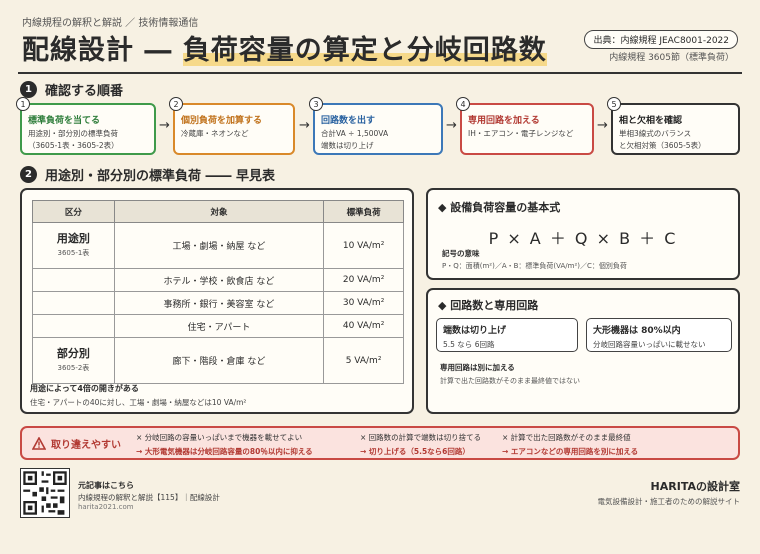 The image size is (760, 554). I want to click on symbol-title: 記号の意味, so click(461, 253).